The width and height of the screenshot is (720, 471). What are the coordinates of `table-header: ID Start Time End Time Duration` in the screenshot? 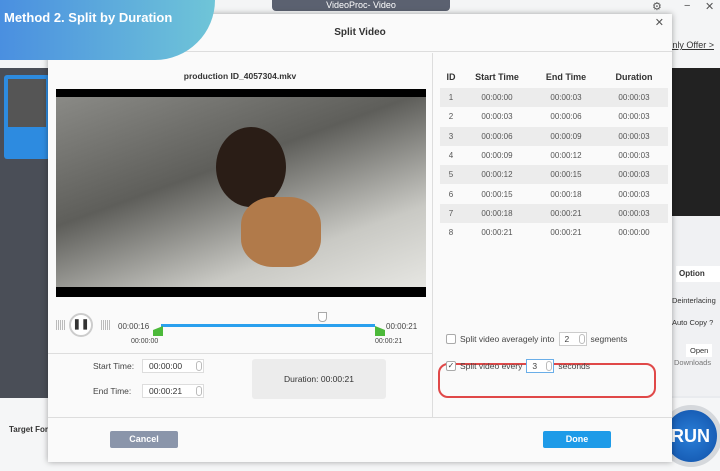 It's located at (554, 77).